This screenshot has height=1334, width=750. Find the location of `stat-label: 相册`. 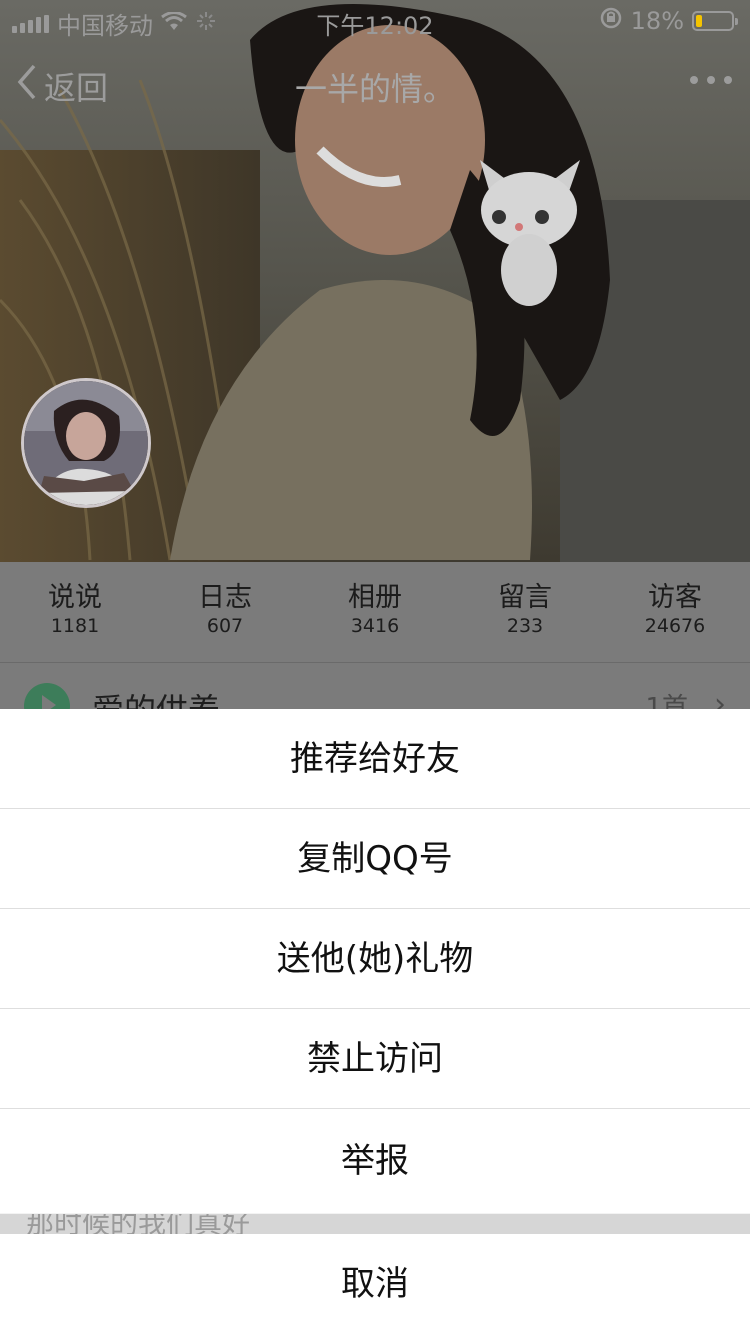

stat-label: 相册 is located at coordinates (375, 597).